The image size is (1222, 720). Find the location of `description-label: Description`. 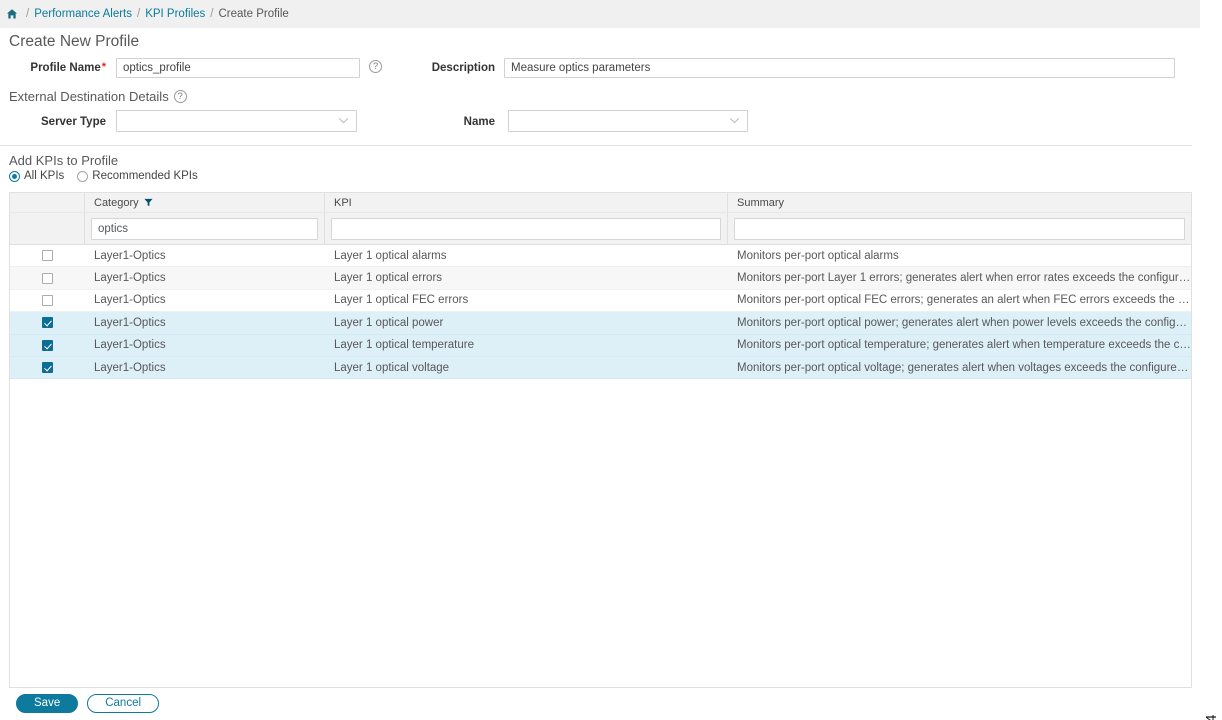

description-label: Description is located at coordinates (463, 68).